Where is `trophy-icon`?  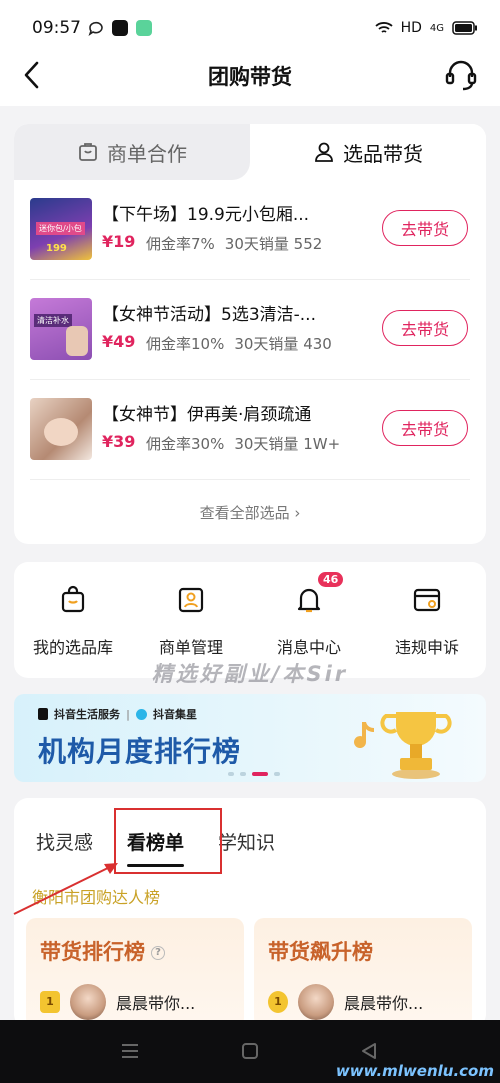 trophy-icon is located at coordinates (416, 745).